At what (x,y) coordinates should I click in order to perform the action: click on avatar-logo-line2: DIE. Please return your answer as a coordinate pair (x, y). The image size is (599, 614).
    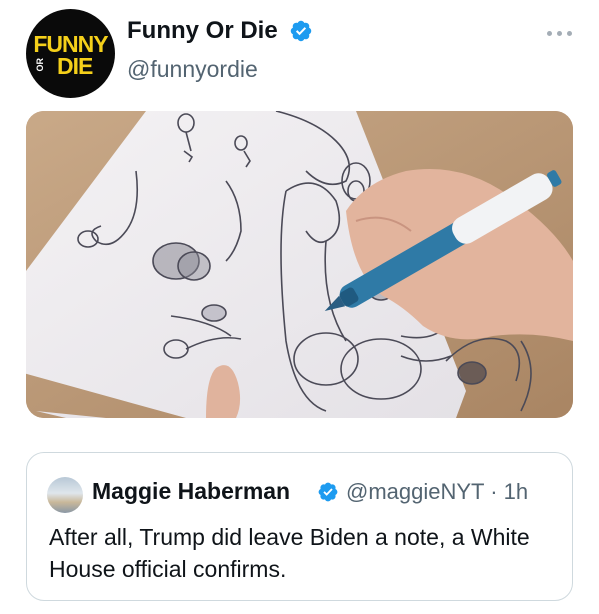
    Looking at the image, I should click on (75, 66).